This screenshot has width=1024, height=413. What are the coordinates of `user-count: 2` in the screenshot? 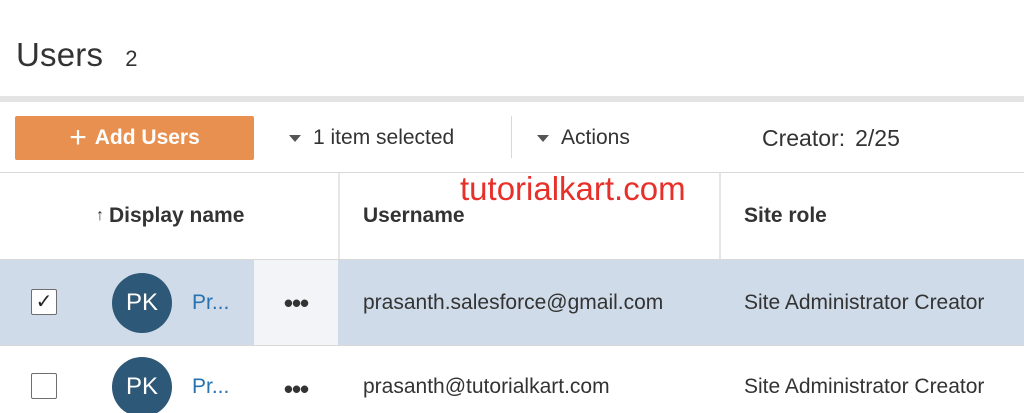 It's located at (131, 58).